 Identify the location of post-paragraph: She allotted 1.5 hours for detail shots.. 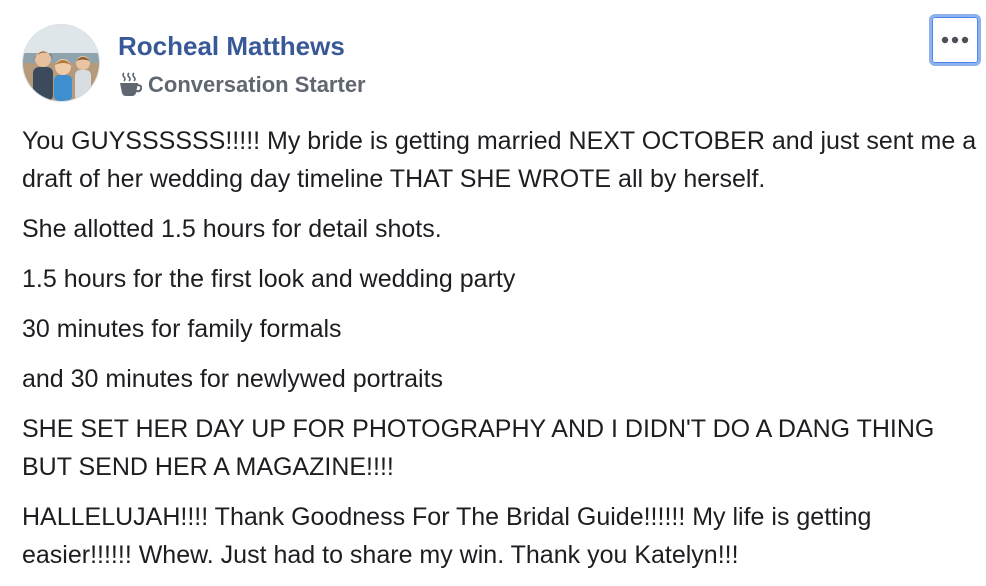
(232, 229).